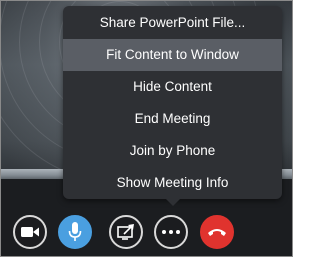 The image size is (320, 257). Describe the element at coordinates (172, 183) in the screenshot. I see `menu-item-show-meeting-info: Show Meeting Info` at that location.